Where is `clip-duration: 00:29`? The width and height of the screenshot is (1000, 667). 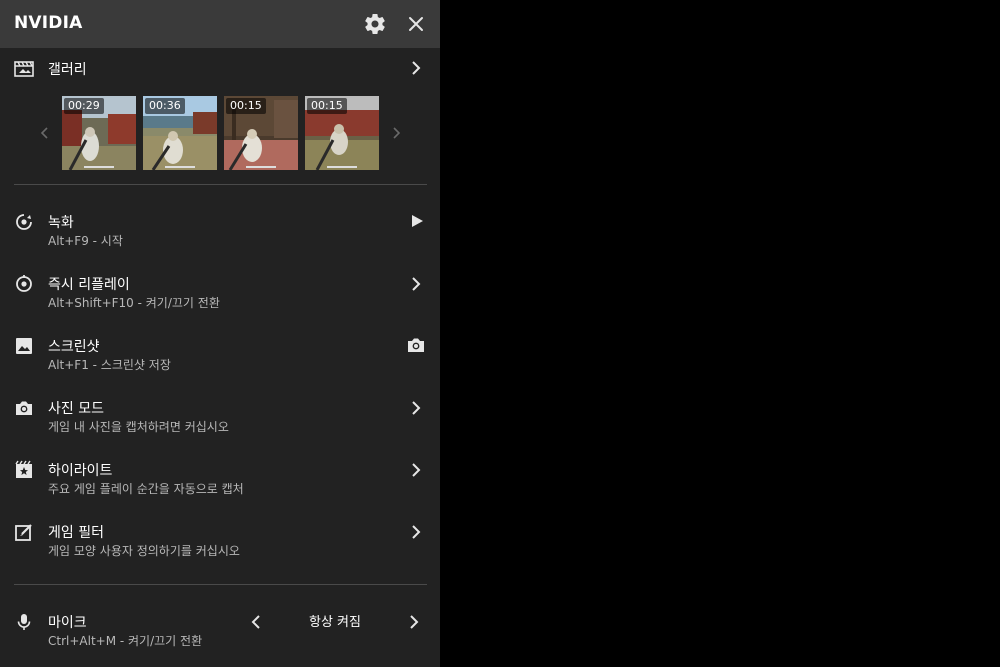
clip-duration: 00:29 is located at coordinates (84, 106).